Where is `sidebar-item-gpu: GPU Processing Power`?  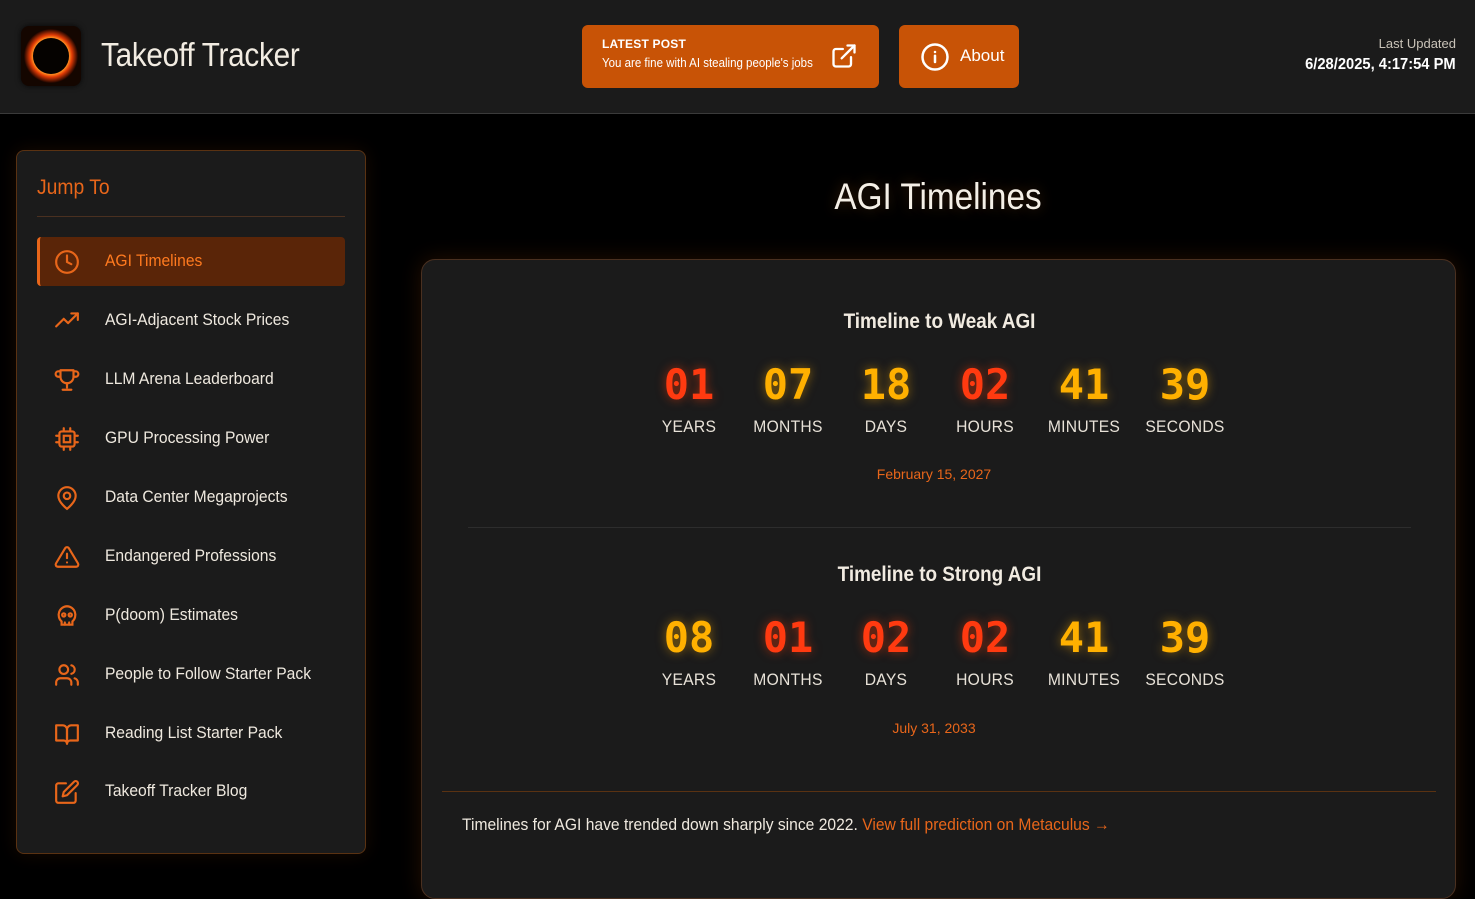
sidebar-item-gpu: GPU Processing Power is located at coordinates (191, 438).